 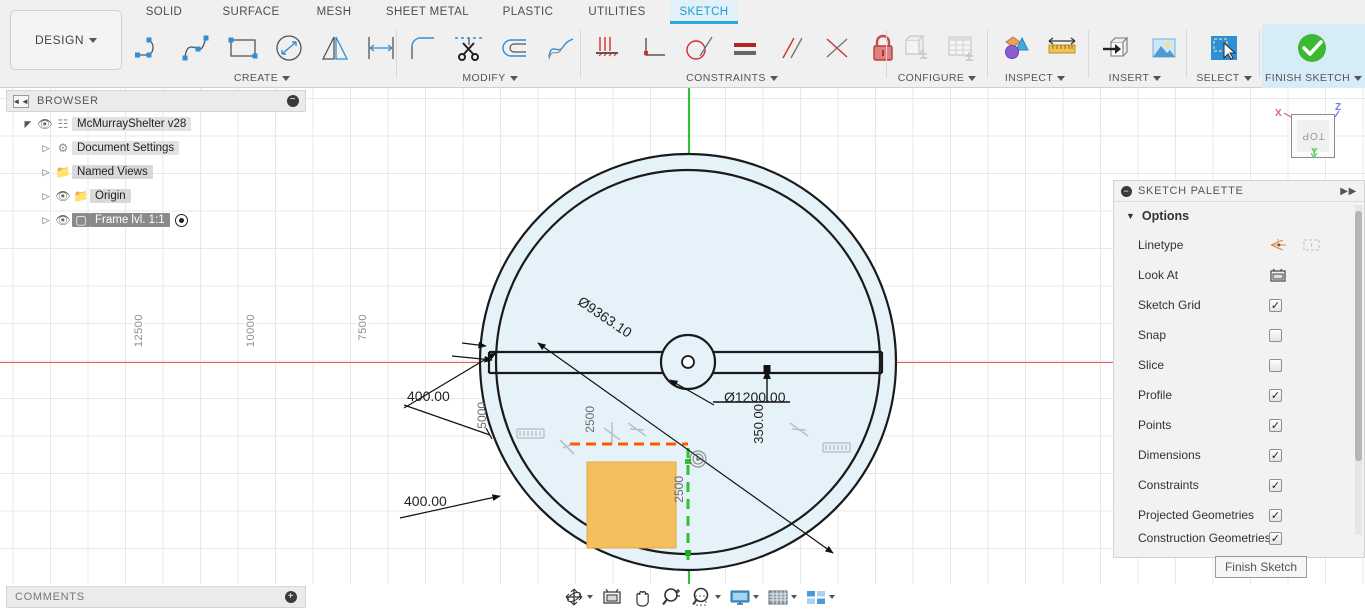 What do you see at coordinates (1348, 191) in the screenshot?
I see `double-chevron-right-icon: ▶▶` at bounding box center [1348, 191].